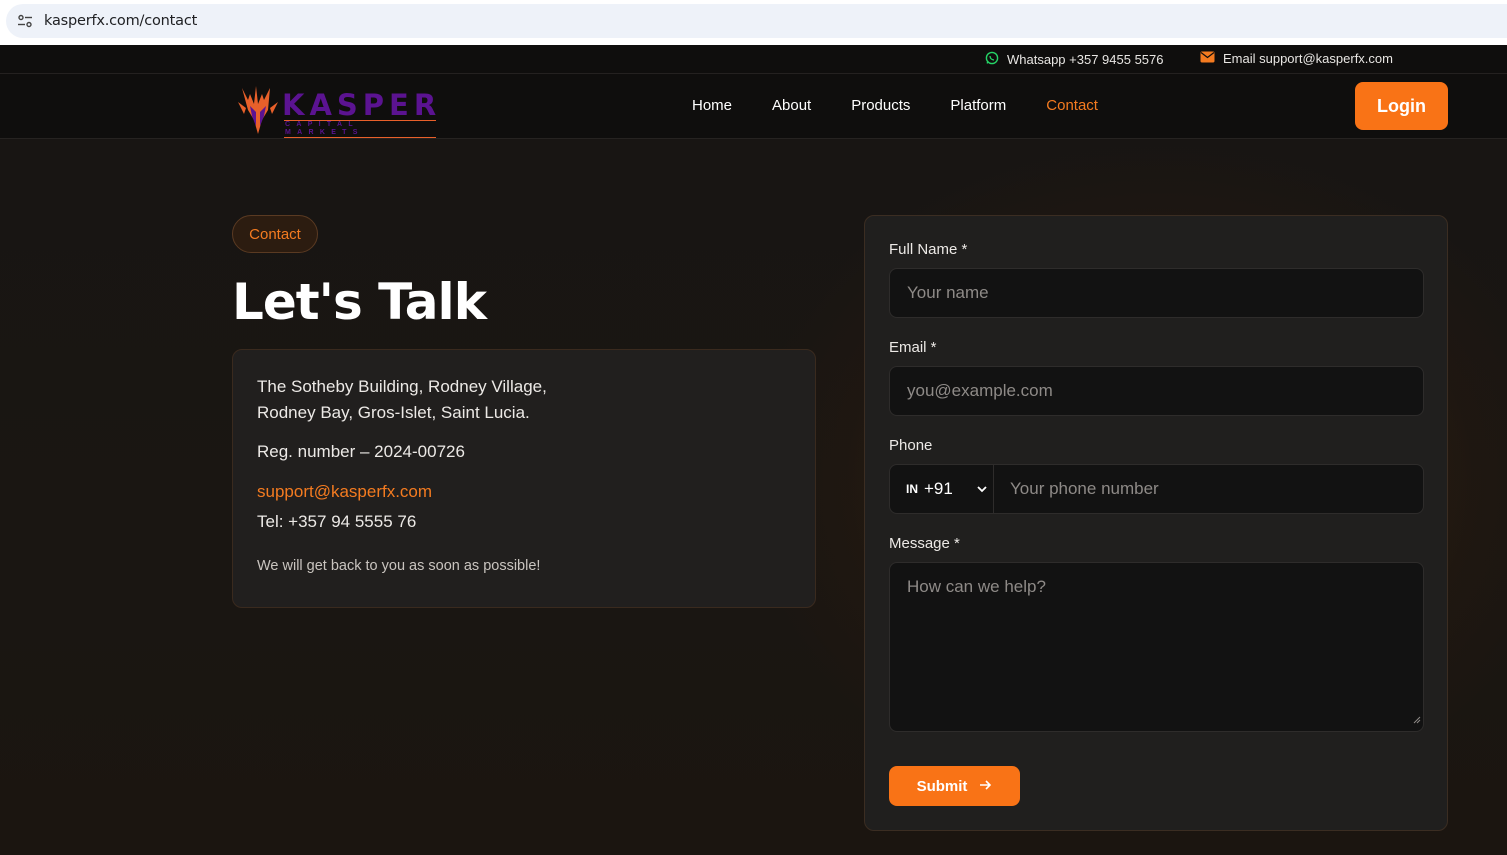 This screenshot has height=855, width=1507. I want to click on section-pill: Contact, so click(275, 234).